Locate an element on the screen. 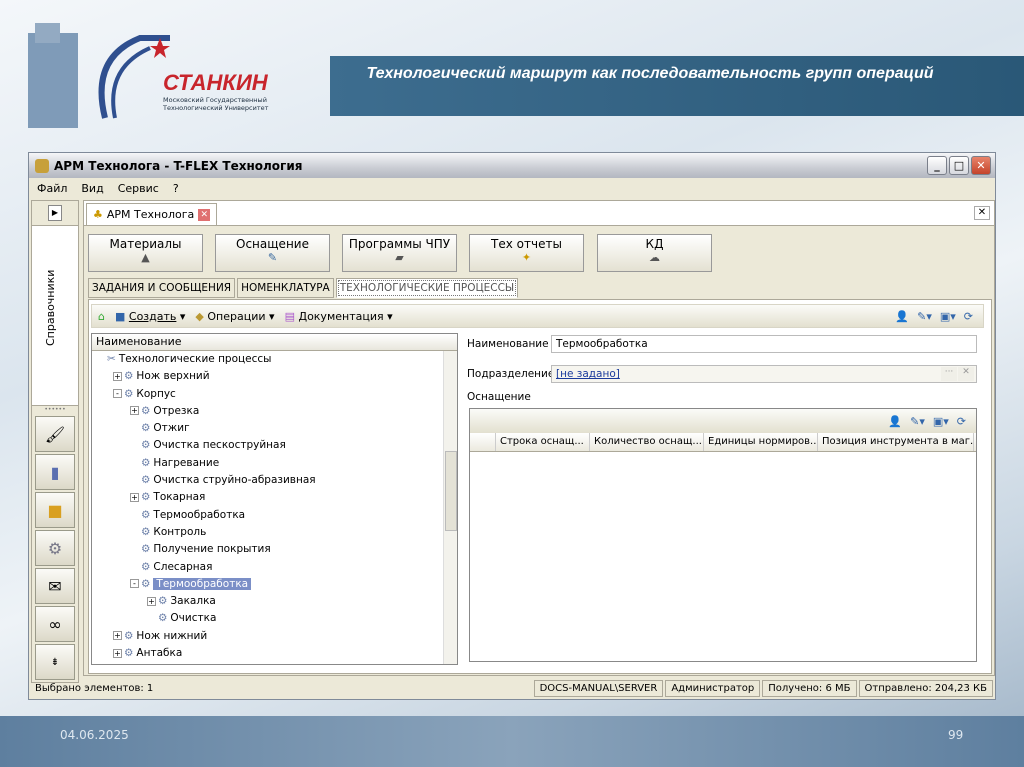 This screenshot has width=1024, height=767. doc-tab: ♣ АРМ Технолога ✕ is located at coordinates (152, 214).